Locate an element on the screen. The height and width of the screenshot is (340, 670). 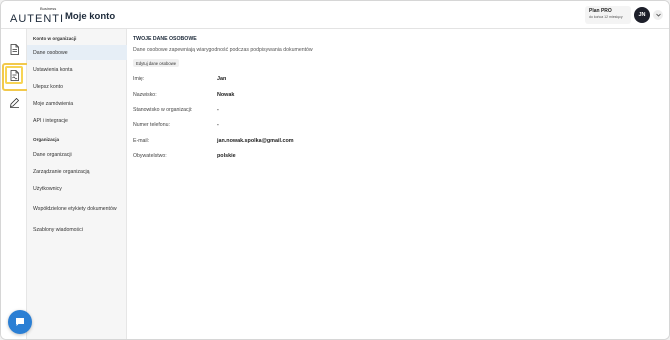
rail-documents-button is located at coordinates (14, 49).